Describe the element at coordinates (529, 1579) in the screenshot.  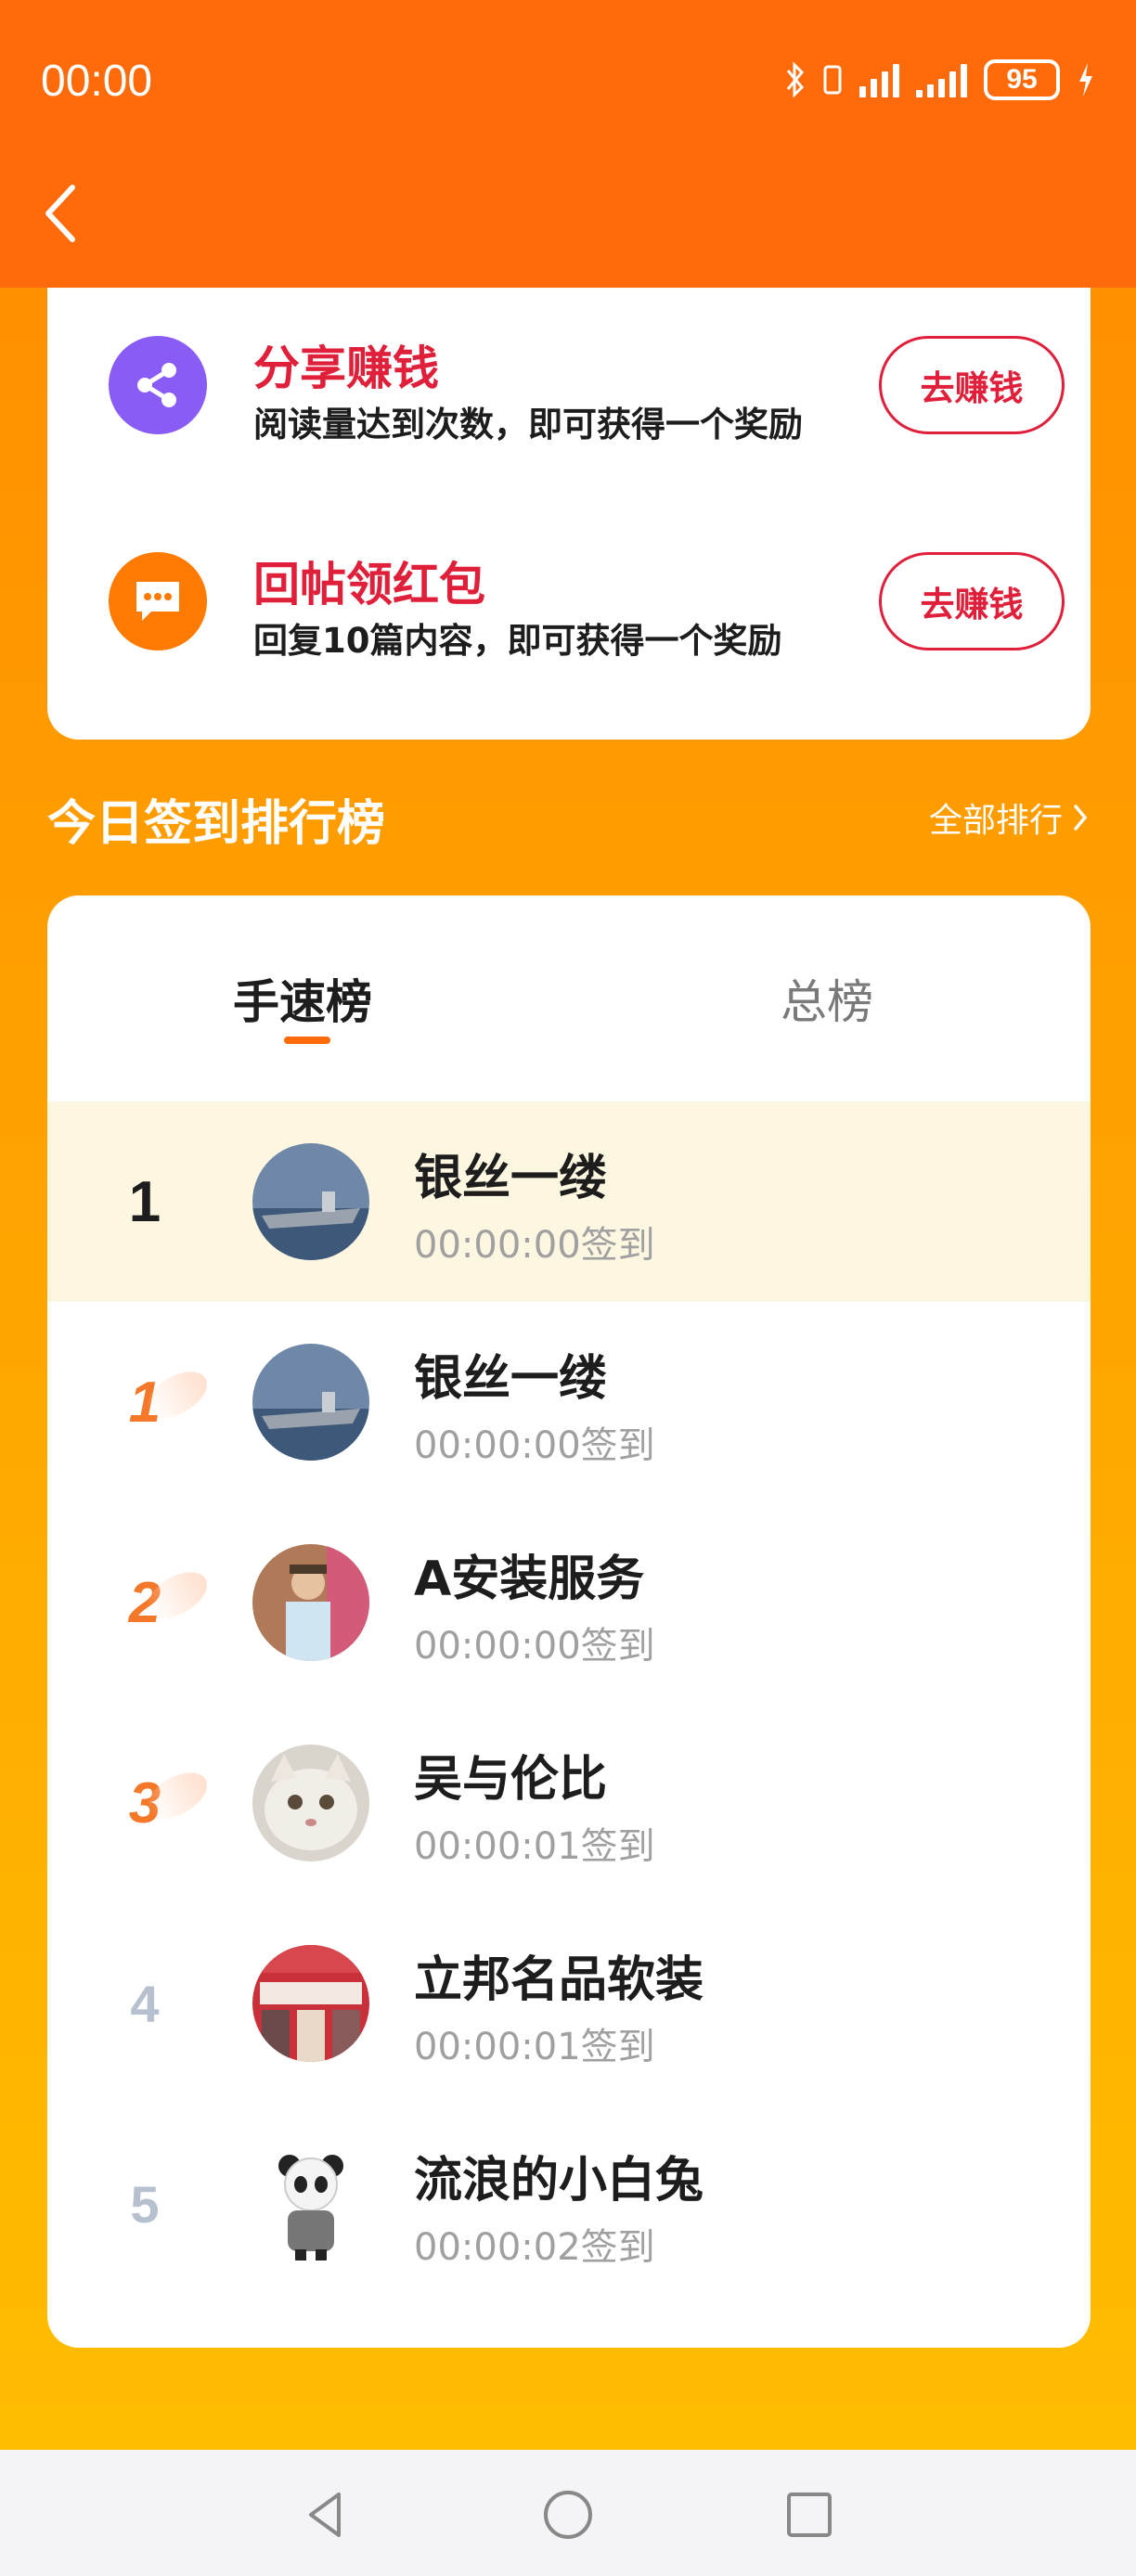
I see `user-name: A安装服务` at that location.